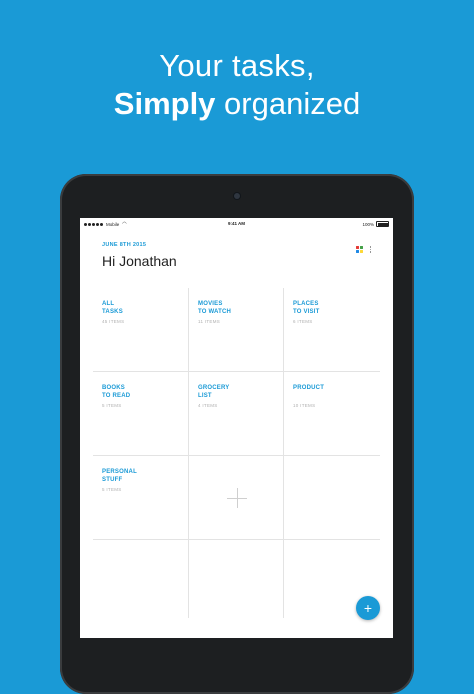  Describe the element at coordinates (124, 245) in the screenshot. I see `date-label: JUNE 8TH 2015` at that location.